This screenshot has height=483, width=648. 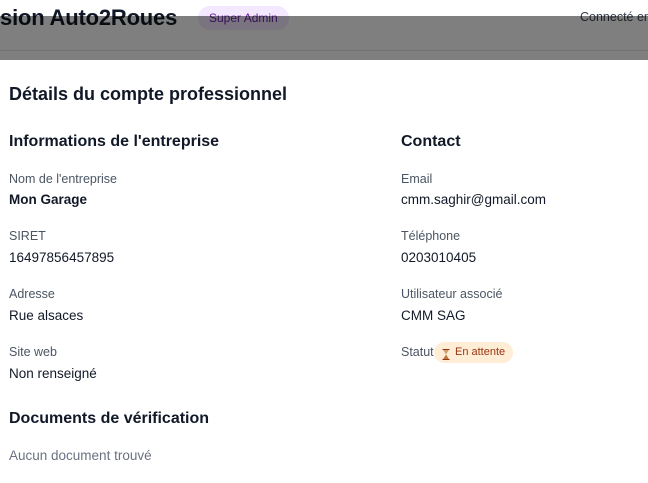 What do you see at coordinates (46, 315) in the screenshot?
I see `address-value: Rue alsaces` at bounding box center [46, 315].